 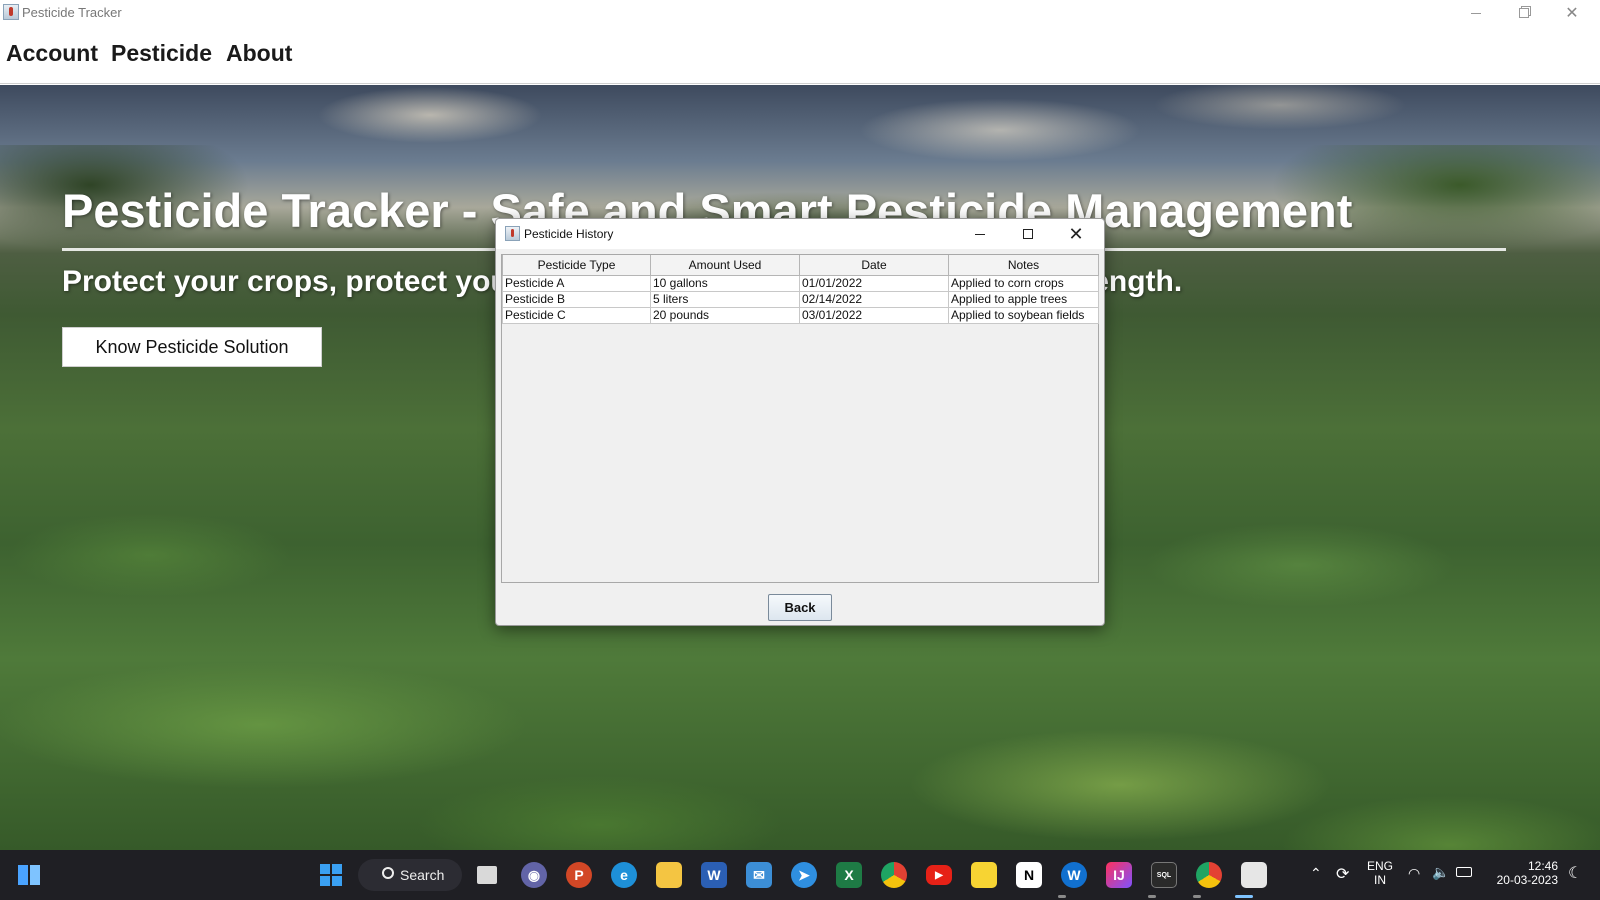 What do you see at coordinates (1316, 873) in the screenshot?
I see `chevron-up-icon: ⌃` at bounding box center [1316, 873].